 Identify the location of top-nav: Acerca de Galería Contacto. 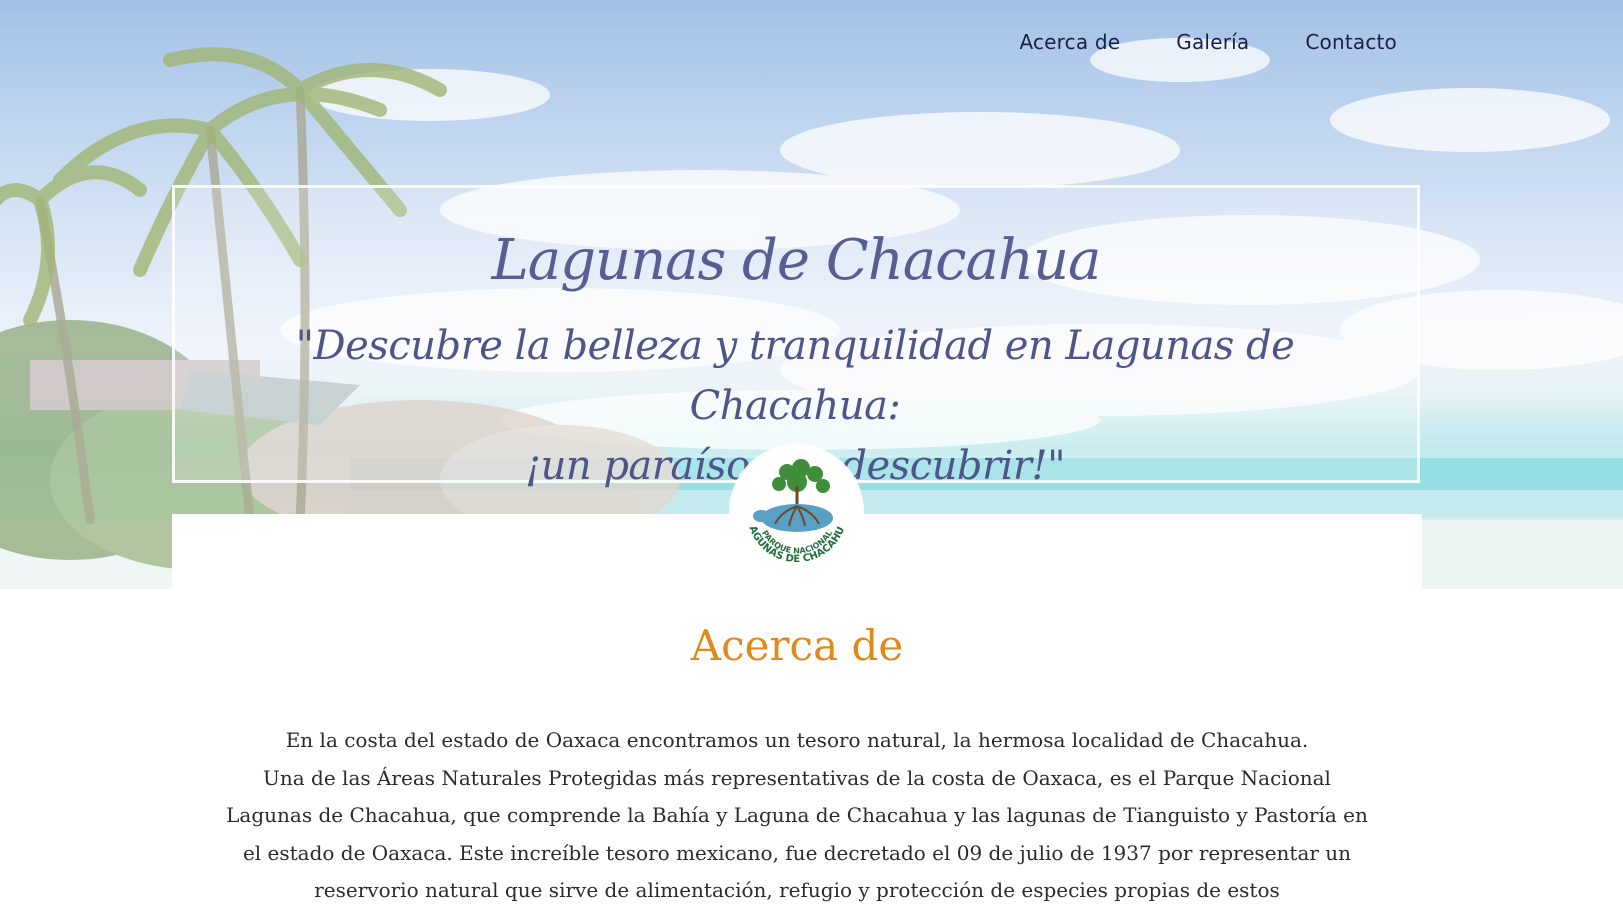
(1208, 42).